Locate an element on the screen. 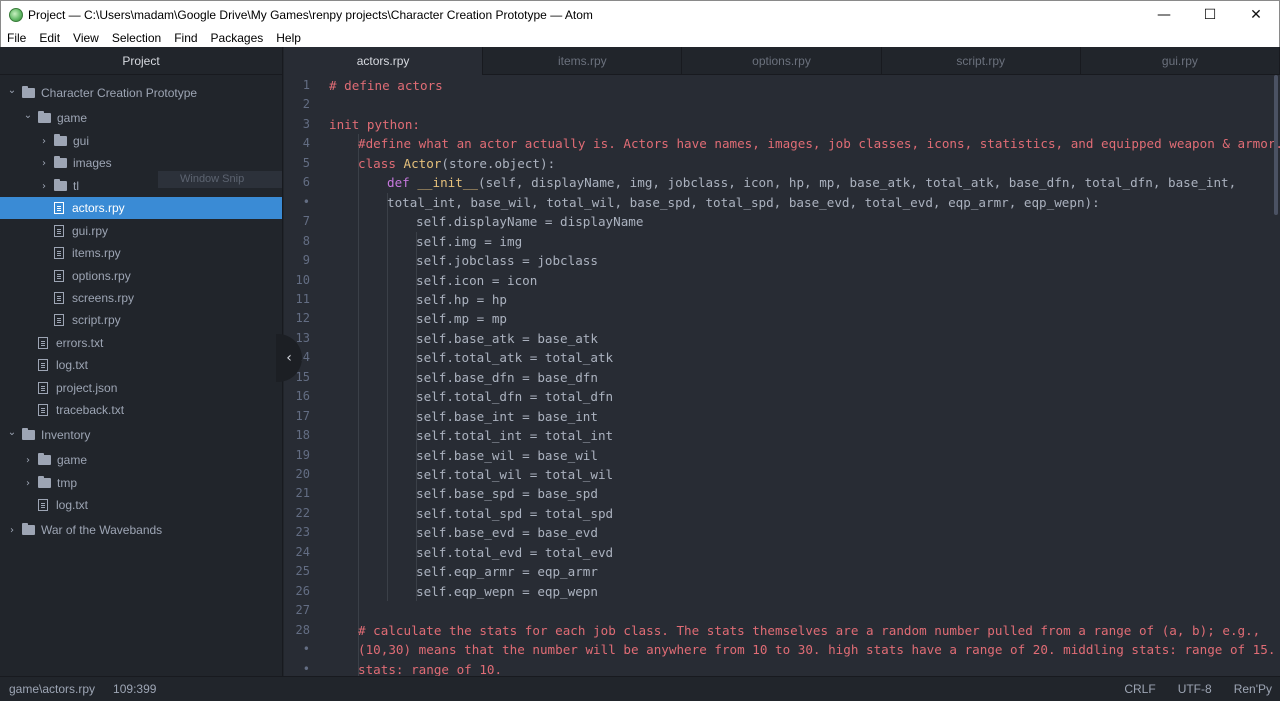 This screenshot has width=1280, height=701. tree-file: traceback.txt is located at coordinates (141, 410).